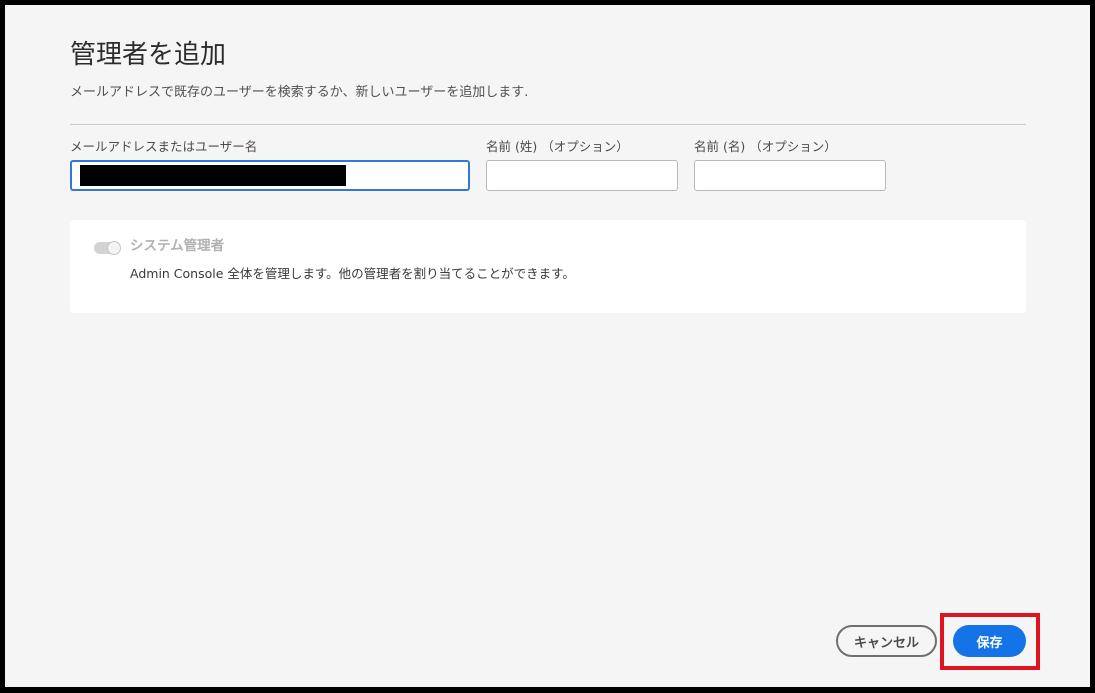 This screenshot has width=1095, height=693. I want to click on redacted-email-value, so click(213, 175).